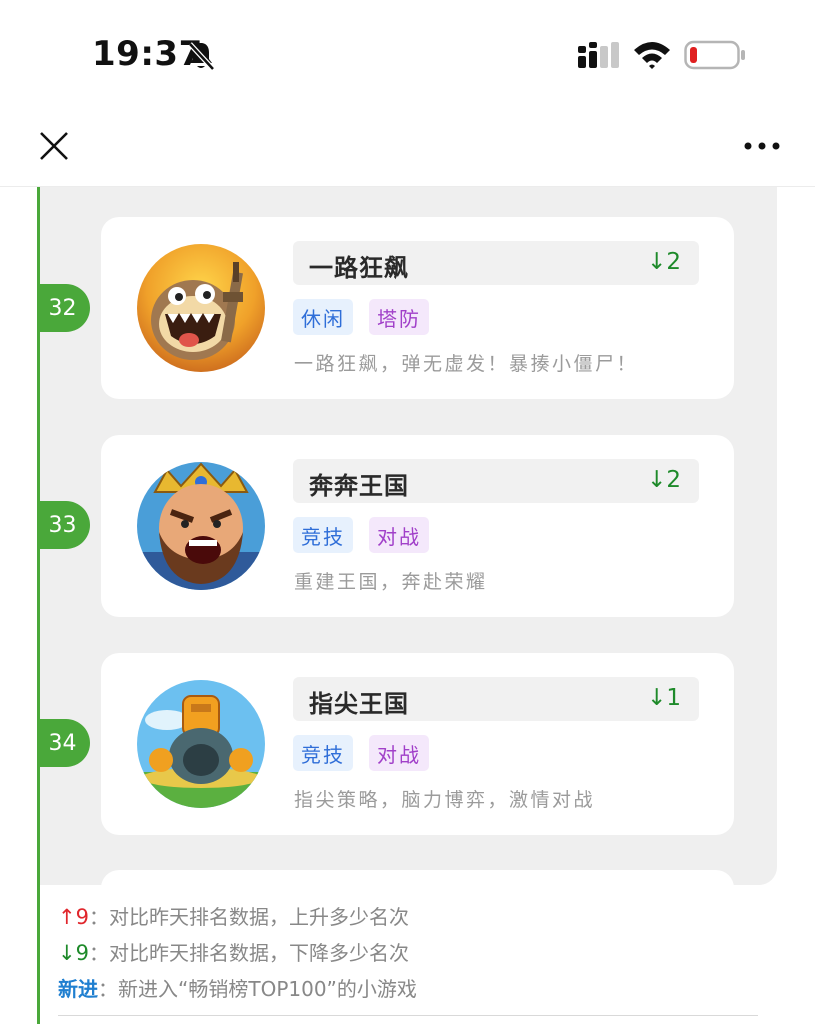 The image size is (815, 1024). Describe the element at coordinates (652, 55) in the screenshot. I see `wifi-icon` at that location.